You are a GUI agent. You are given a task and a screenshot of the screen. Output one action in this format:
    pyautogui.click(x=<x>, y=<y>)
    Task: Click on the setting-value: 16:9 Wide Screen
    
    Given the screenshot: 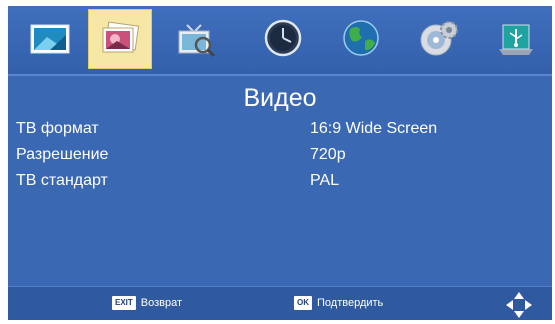 What is the action you would take?
    pyautogui.click(x=373, y=129)
    